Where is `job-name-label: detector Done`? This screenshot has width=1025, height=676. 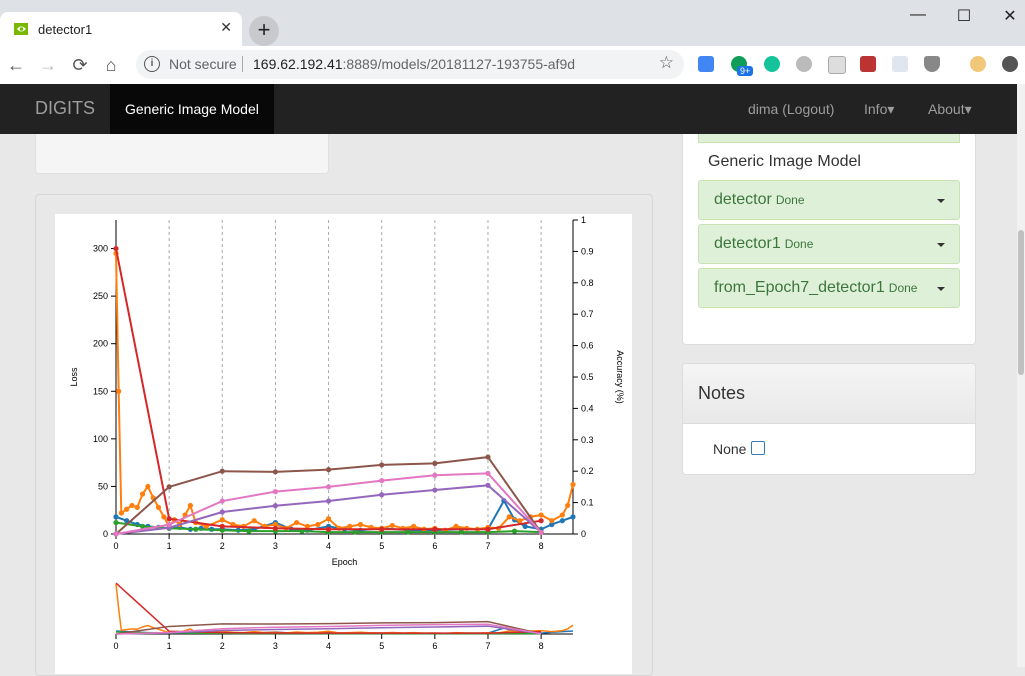
job-name-label: detector Done is located at coordinates (759, 200).